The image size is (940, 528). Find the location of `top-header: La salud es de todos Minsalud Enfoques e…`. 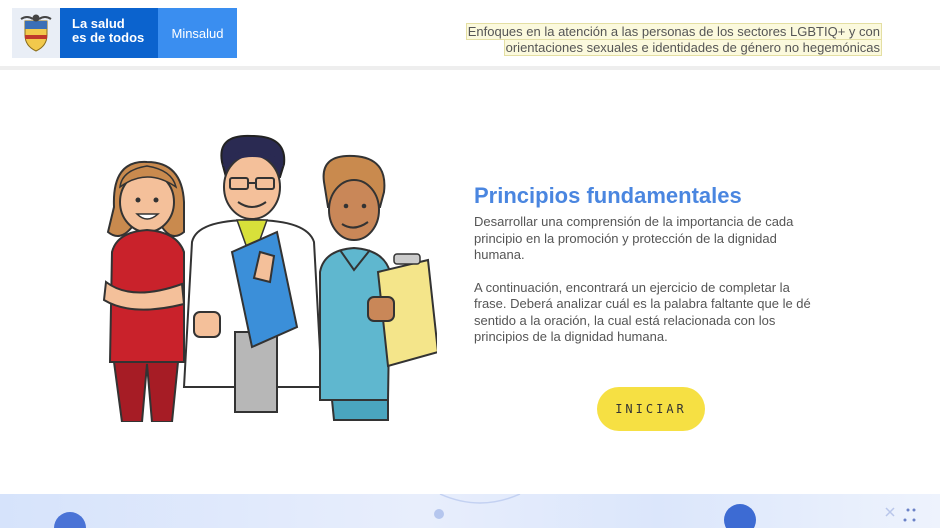

top-header: La salud es de todos Minsalud Enfoques e… is located at coordinates (470, 33).